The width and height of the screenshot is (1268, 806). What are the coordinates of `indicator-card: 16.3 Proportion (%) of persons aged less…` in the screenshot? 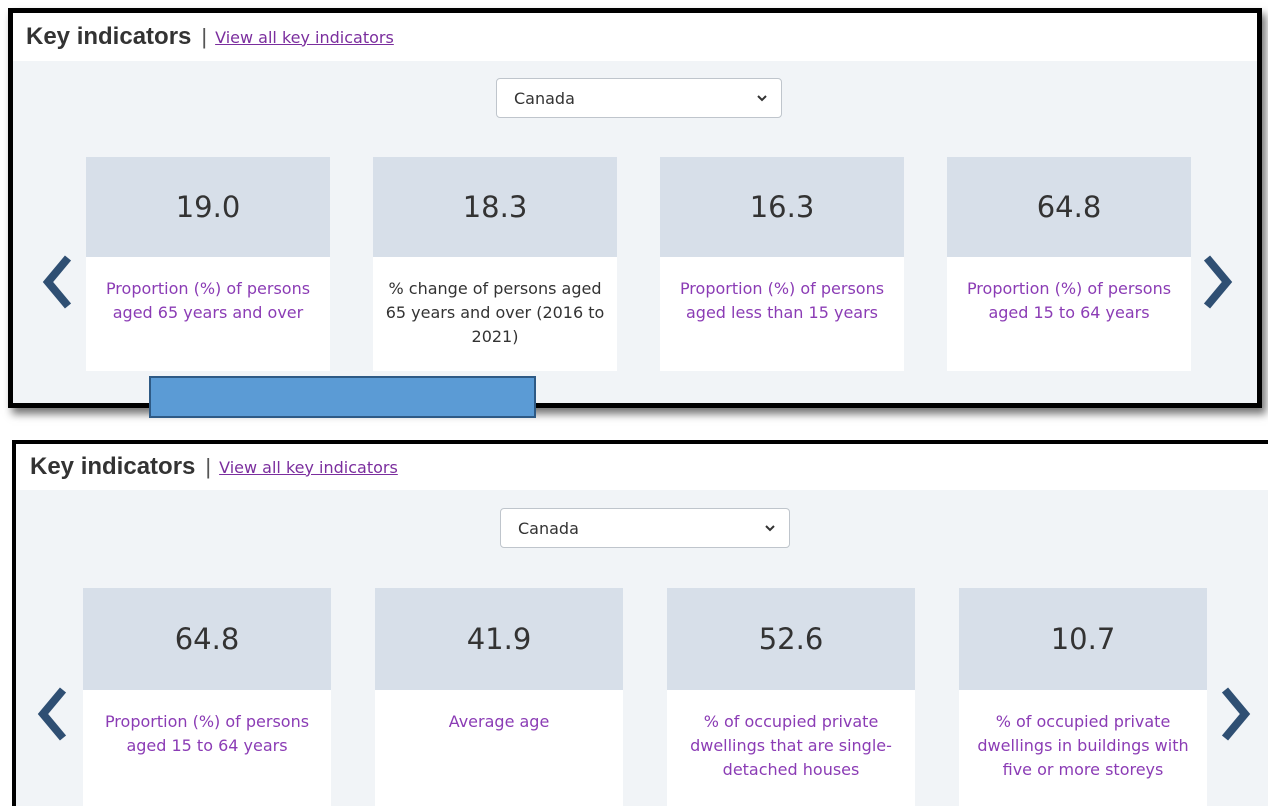 It's located at (782, 264).